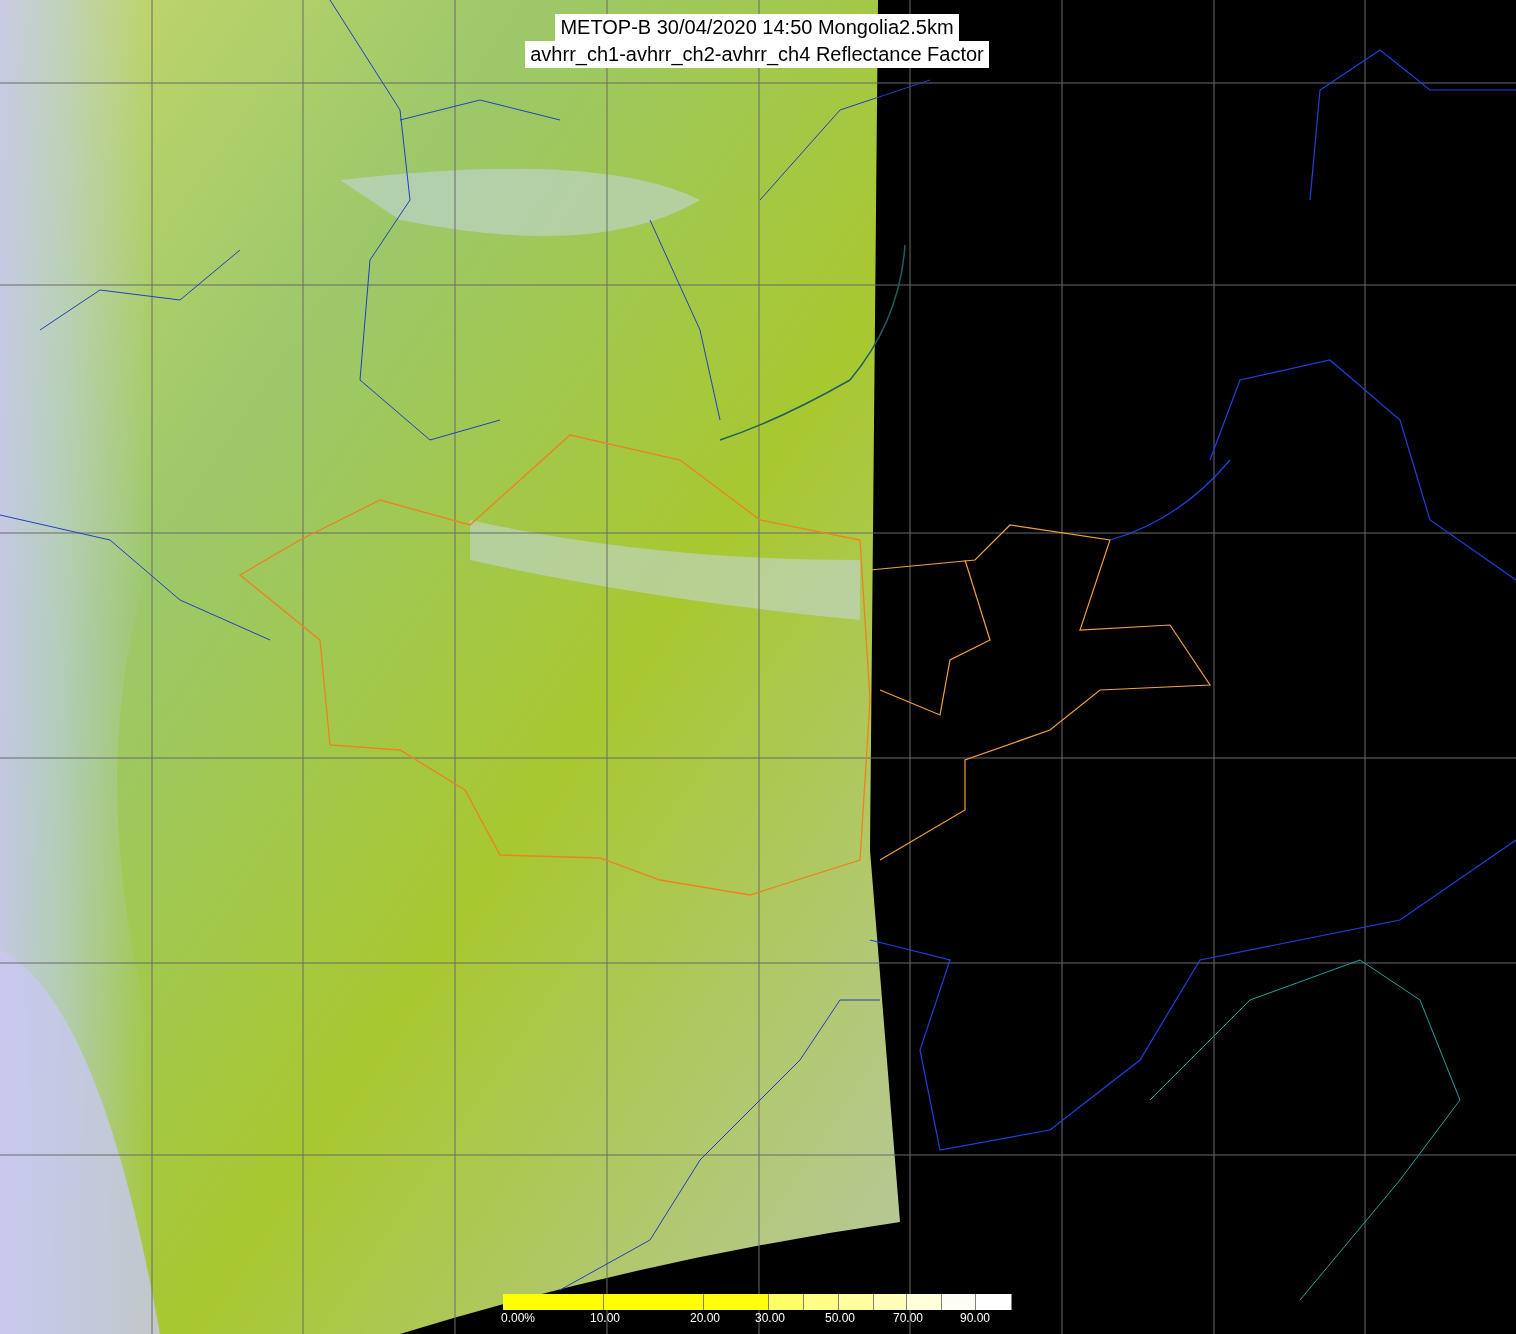  Describe the element at coordinates (757, 54) in the screenshot. I see `map-title: avhrr_ch1-avhrr_ch2-avhrr_ch4 Reflectance Factor` at that location.